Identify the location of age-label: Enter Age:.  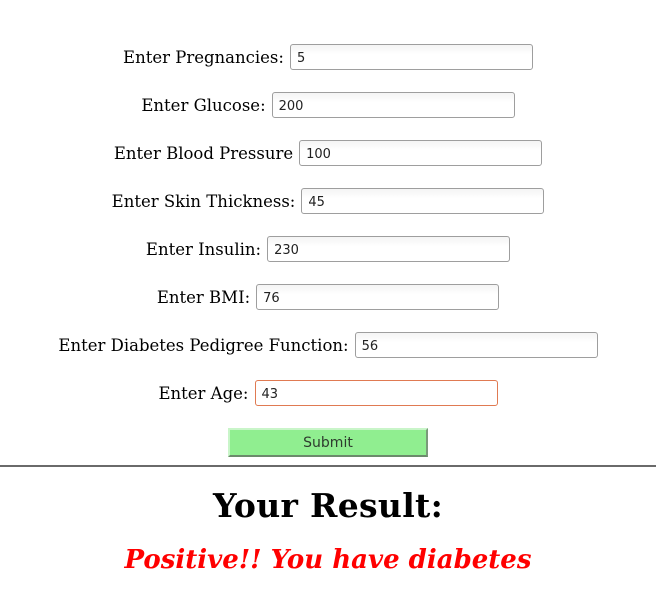
(203, 393).